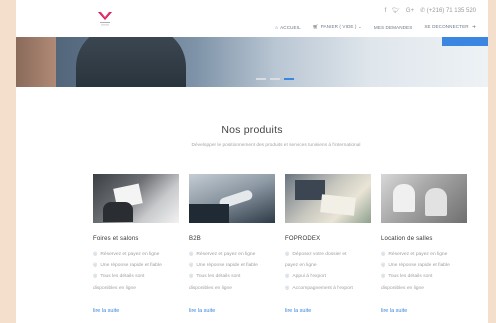 The width and height of the screenshot is (496, 323). What do you see at coordinates (303, 239) in the screenshot?
I see `product-title: FOPRODEX` at bounding box center [303, 239].